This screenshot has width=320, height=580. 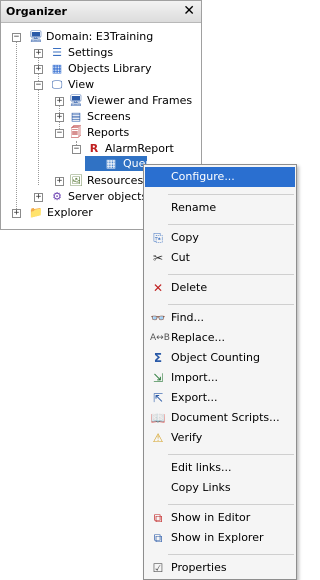 I want to click on menu-item-label: Verify, so click(x=187, y=437).